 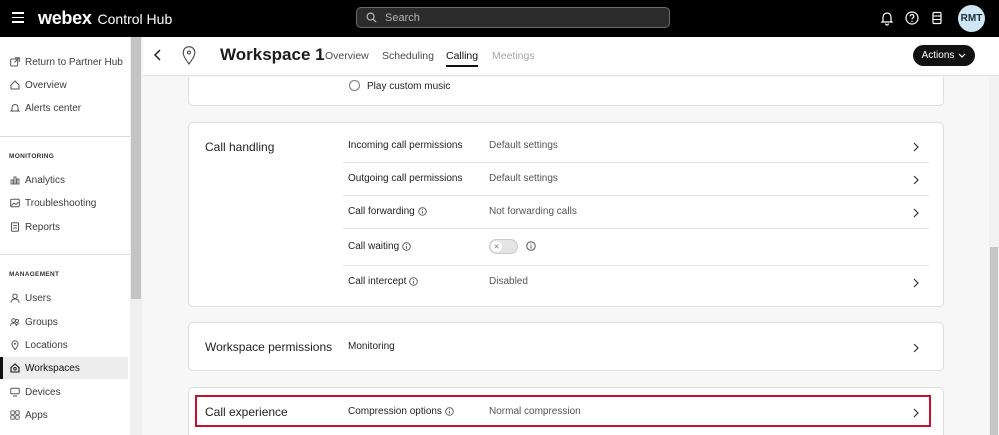 I want to click on home-icon, so click(x=15, y=85).